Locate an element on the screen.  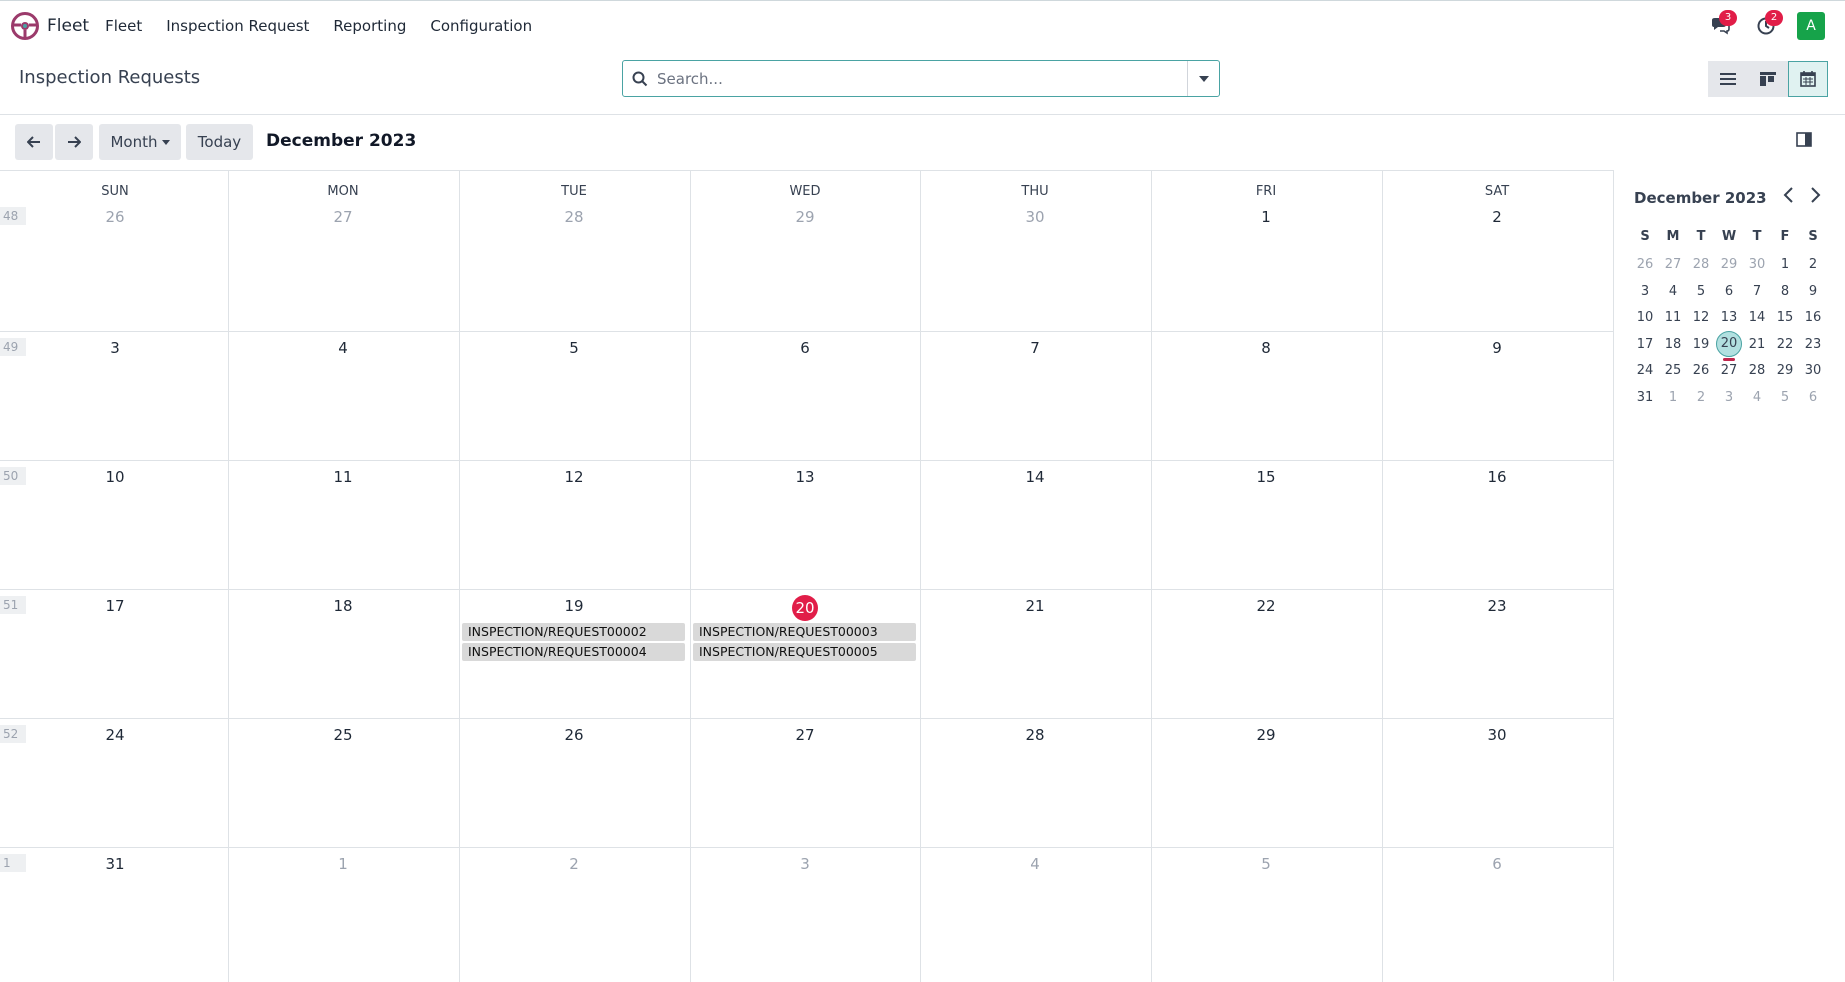
mini-calendar-day: 12 is located at coordinates (1701, 317).